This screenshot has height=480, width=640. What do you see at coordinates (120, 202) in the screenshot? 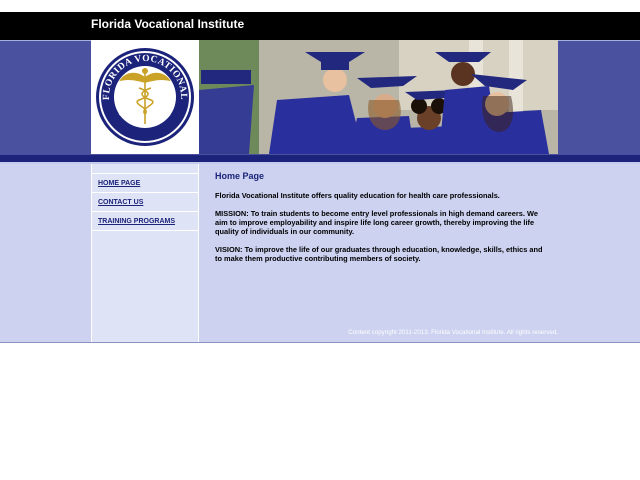
I see `contact-us-link: CONTACT US` at bounding box center [120, 202].